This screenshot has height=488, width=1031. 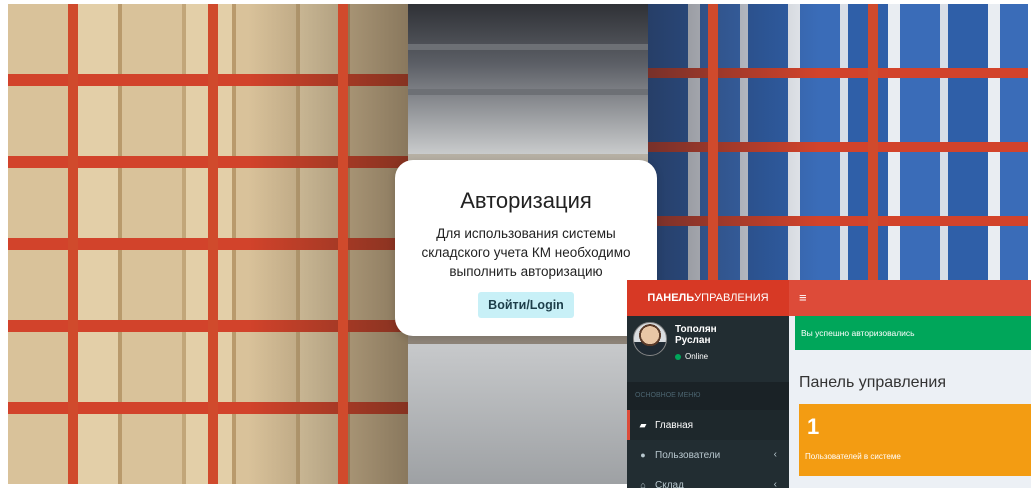 What do you see at coordinates (872, 382) in the screenshot?
I see `page-title: Панель управления` at bounding box center [872, 382].